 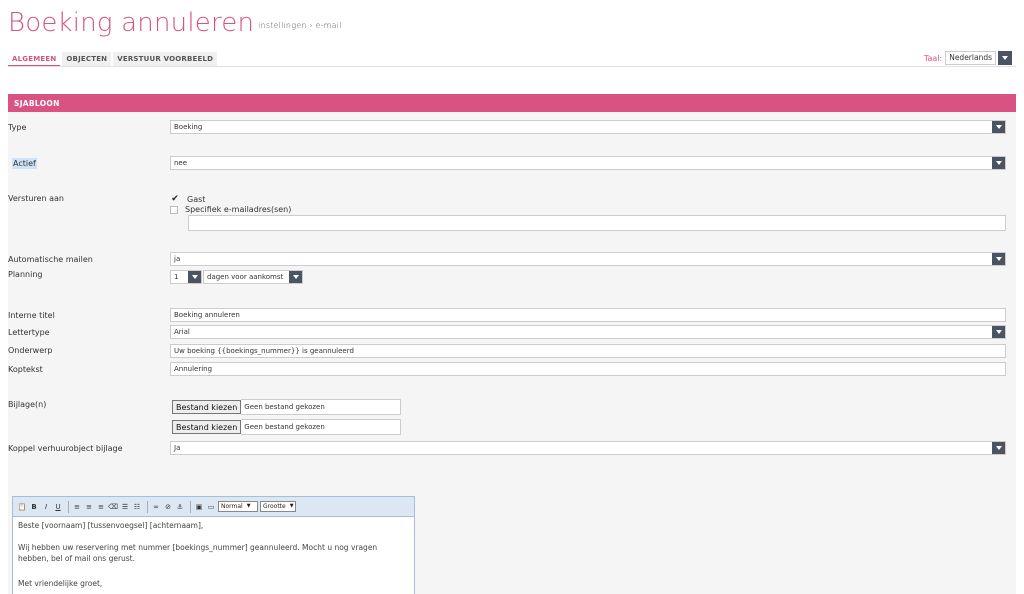 What do you see at coordinates (186, 277) in the screenshot?
I see `planning-days-select: 1` at bounding box center [186, 277].